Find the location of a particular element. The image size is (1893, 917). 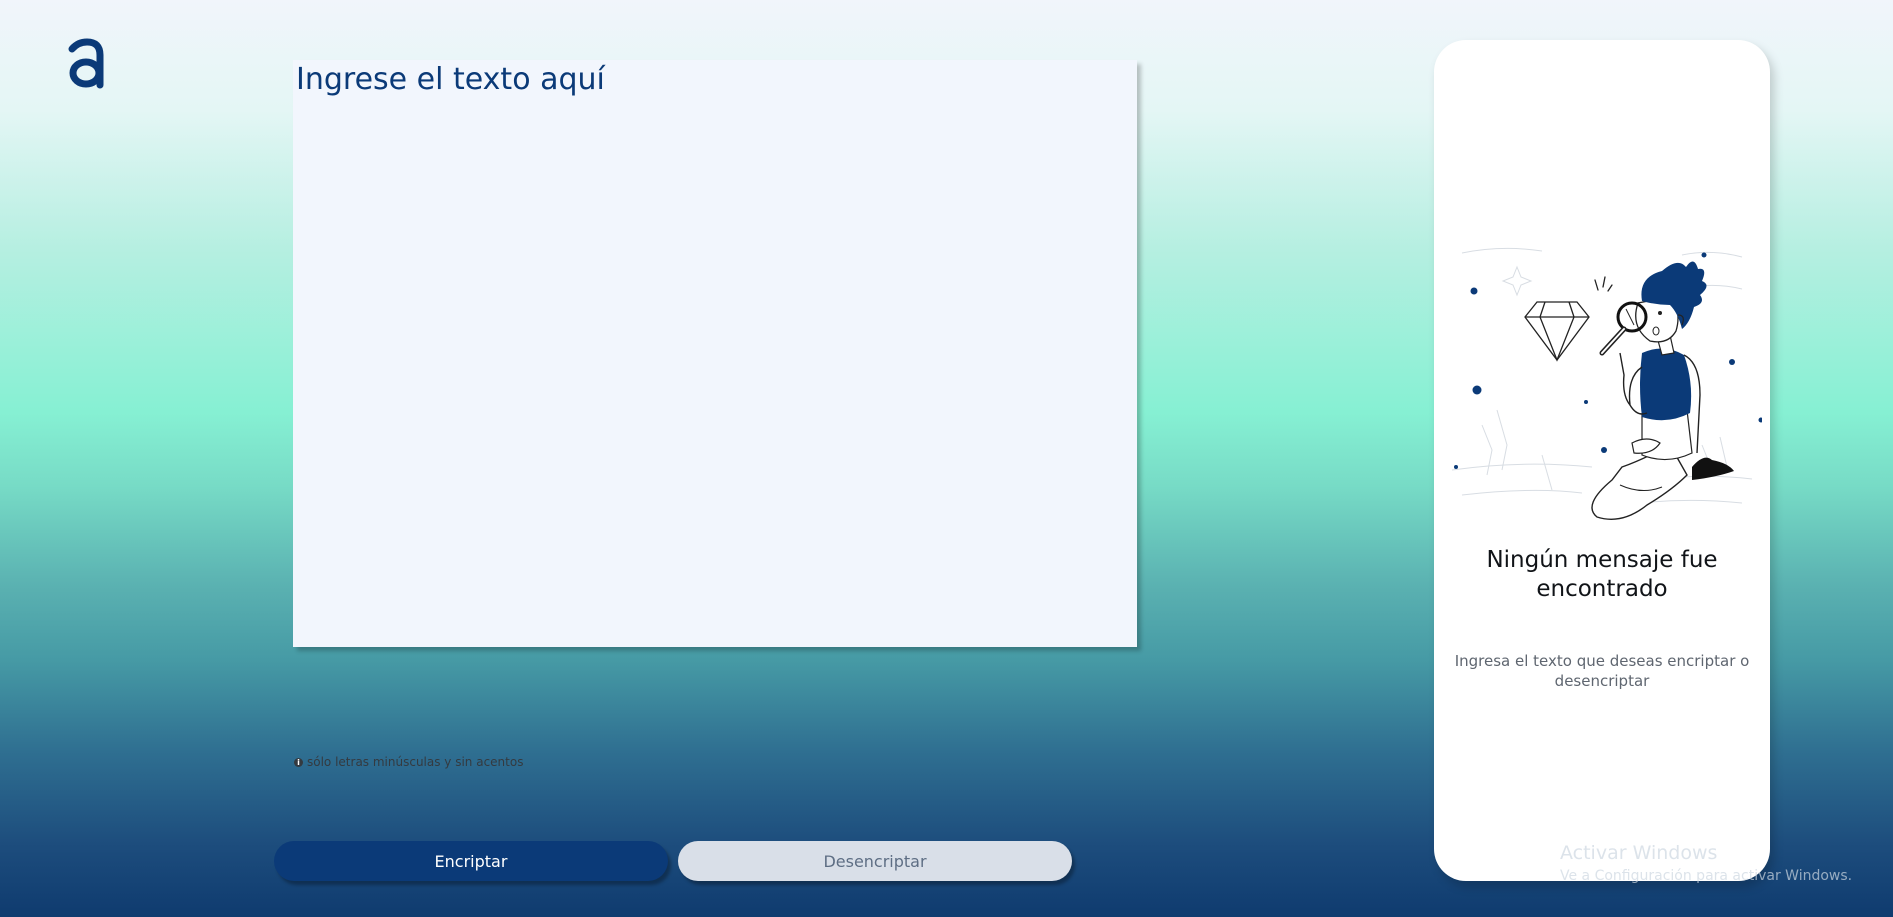

panel-title: Ningún mensaje fue encontrado is located at coordinates (1602, 574).